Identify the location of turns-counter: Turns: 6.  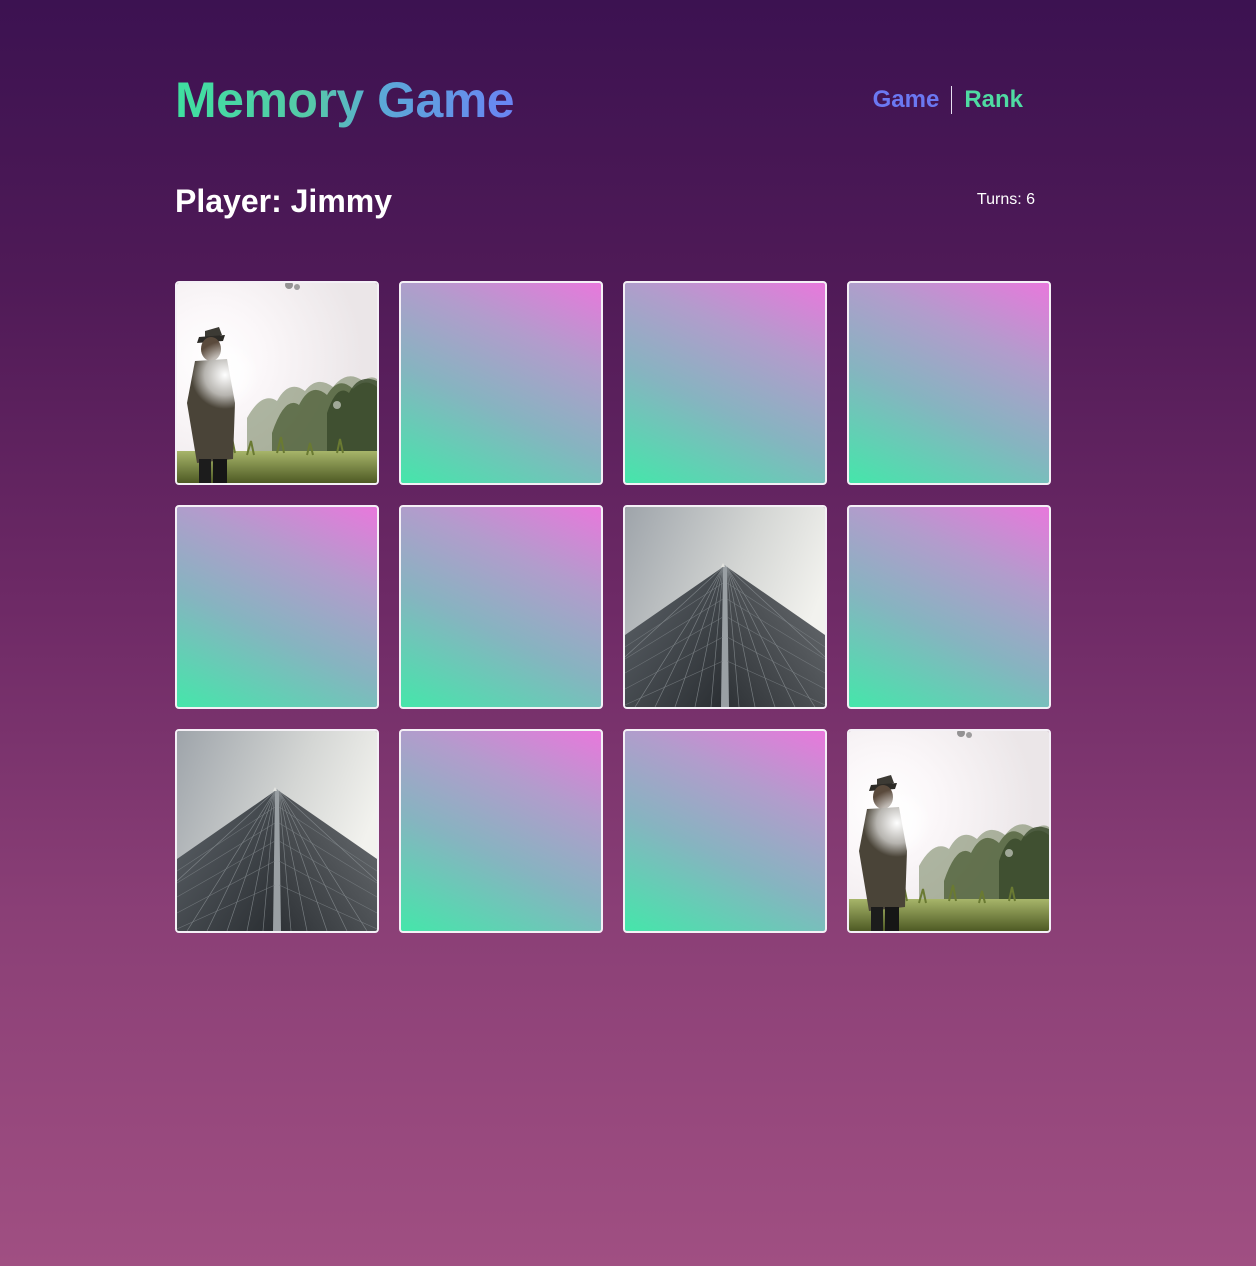
(1005, 199).